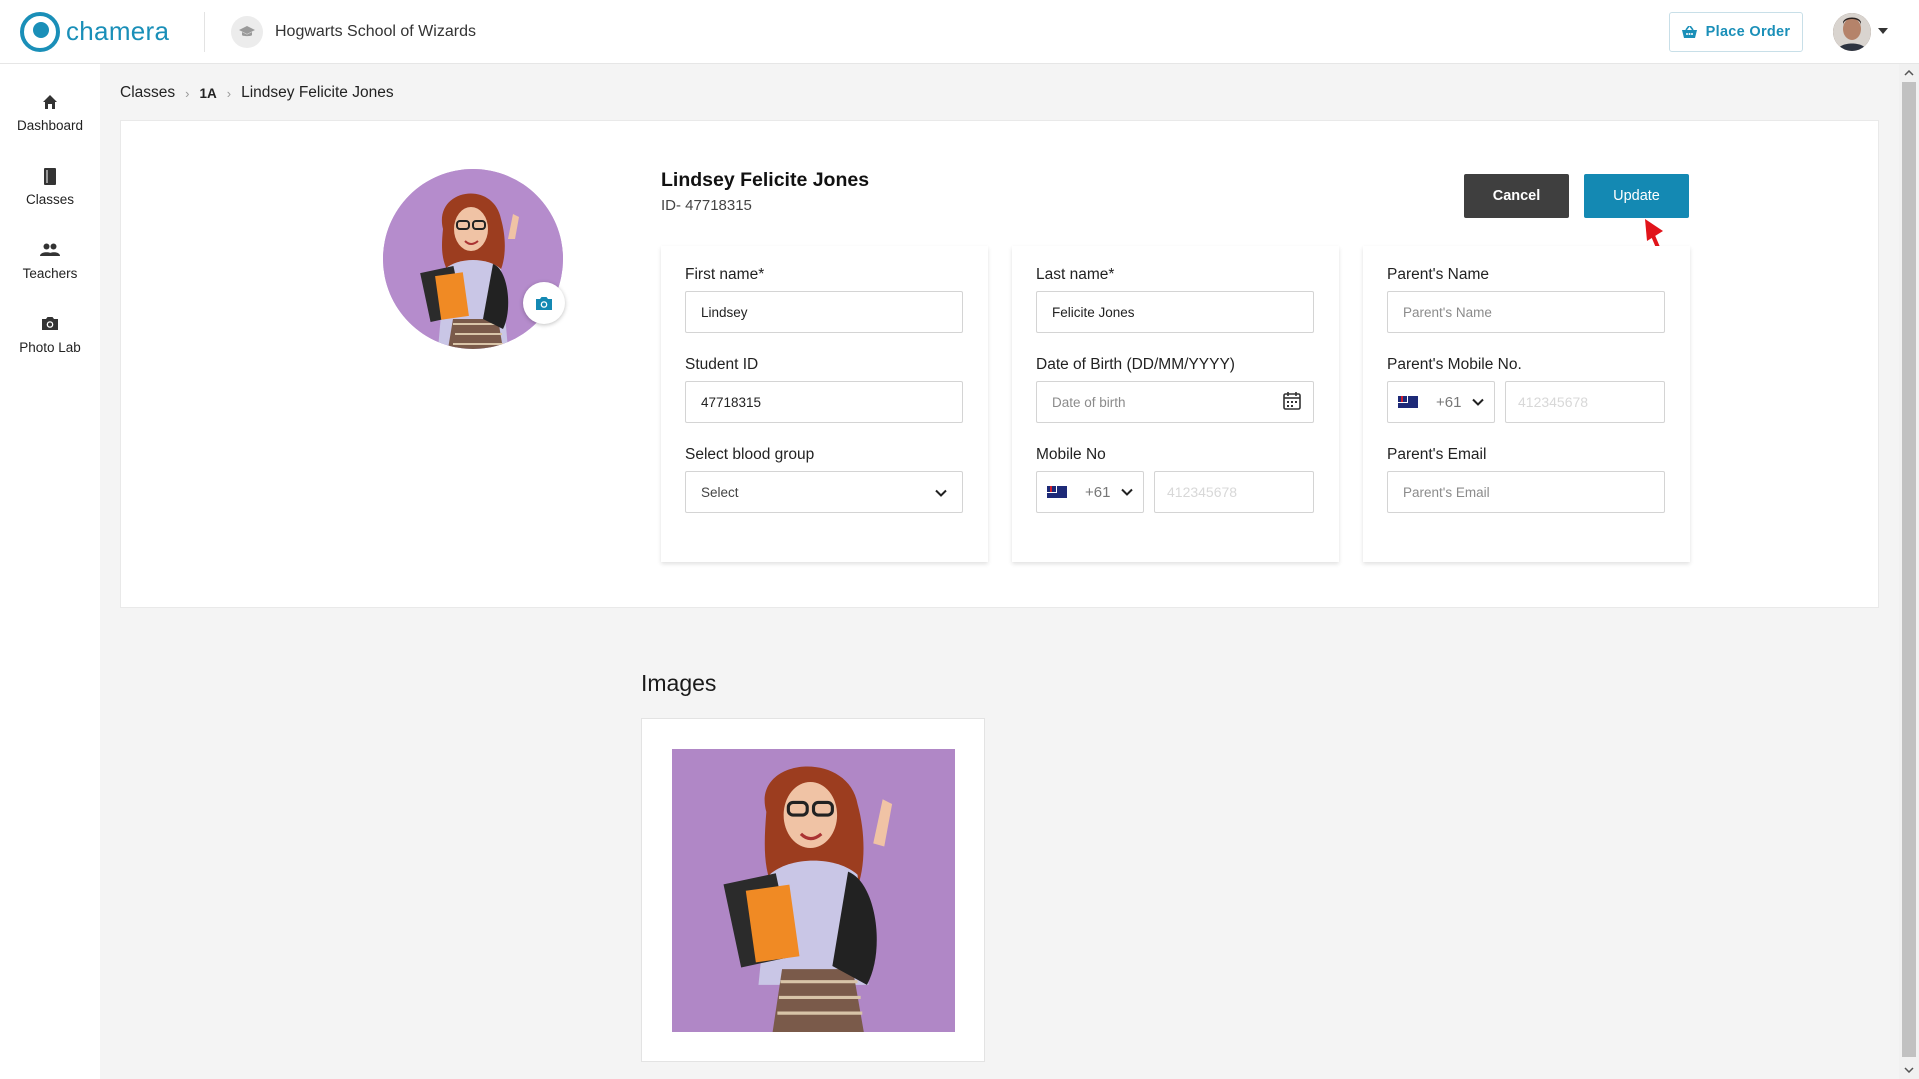 The width and height of the screenshot is (1919, 1079). What do you see at coordinates (50, 347) in the screenshot?
I see `sidebar-item-label: Photo Lab` at bounding box center [50, 347].